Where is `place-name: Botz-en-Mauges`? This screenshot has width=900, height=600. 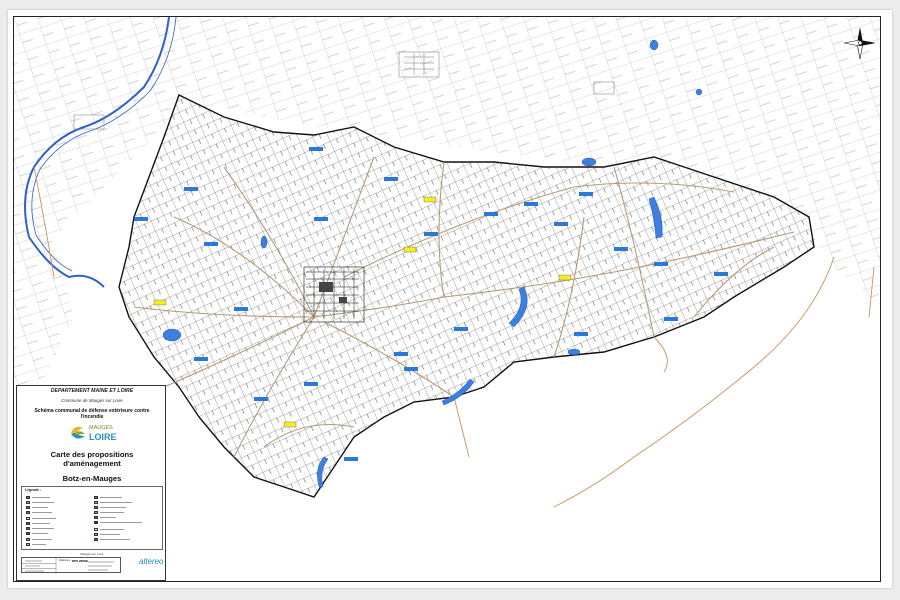
place-name: Botz-en-Mauges is located at coordinates (92, 478).